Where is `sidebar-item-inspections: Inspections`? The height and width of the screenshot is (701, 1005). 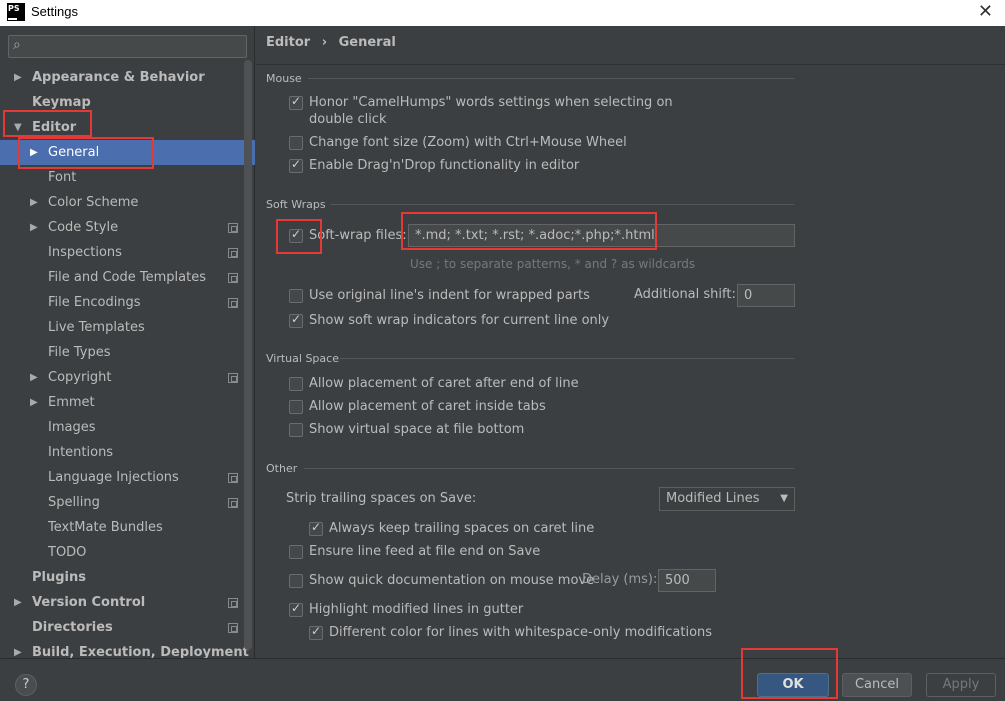 sidebar-item-inspections: Inspections is located at coordinates (127, 252).